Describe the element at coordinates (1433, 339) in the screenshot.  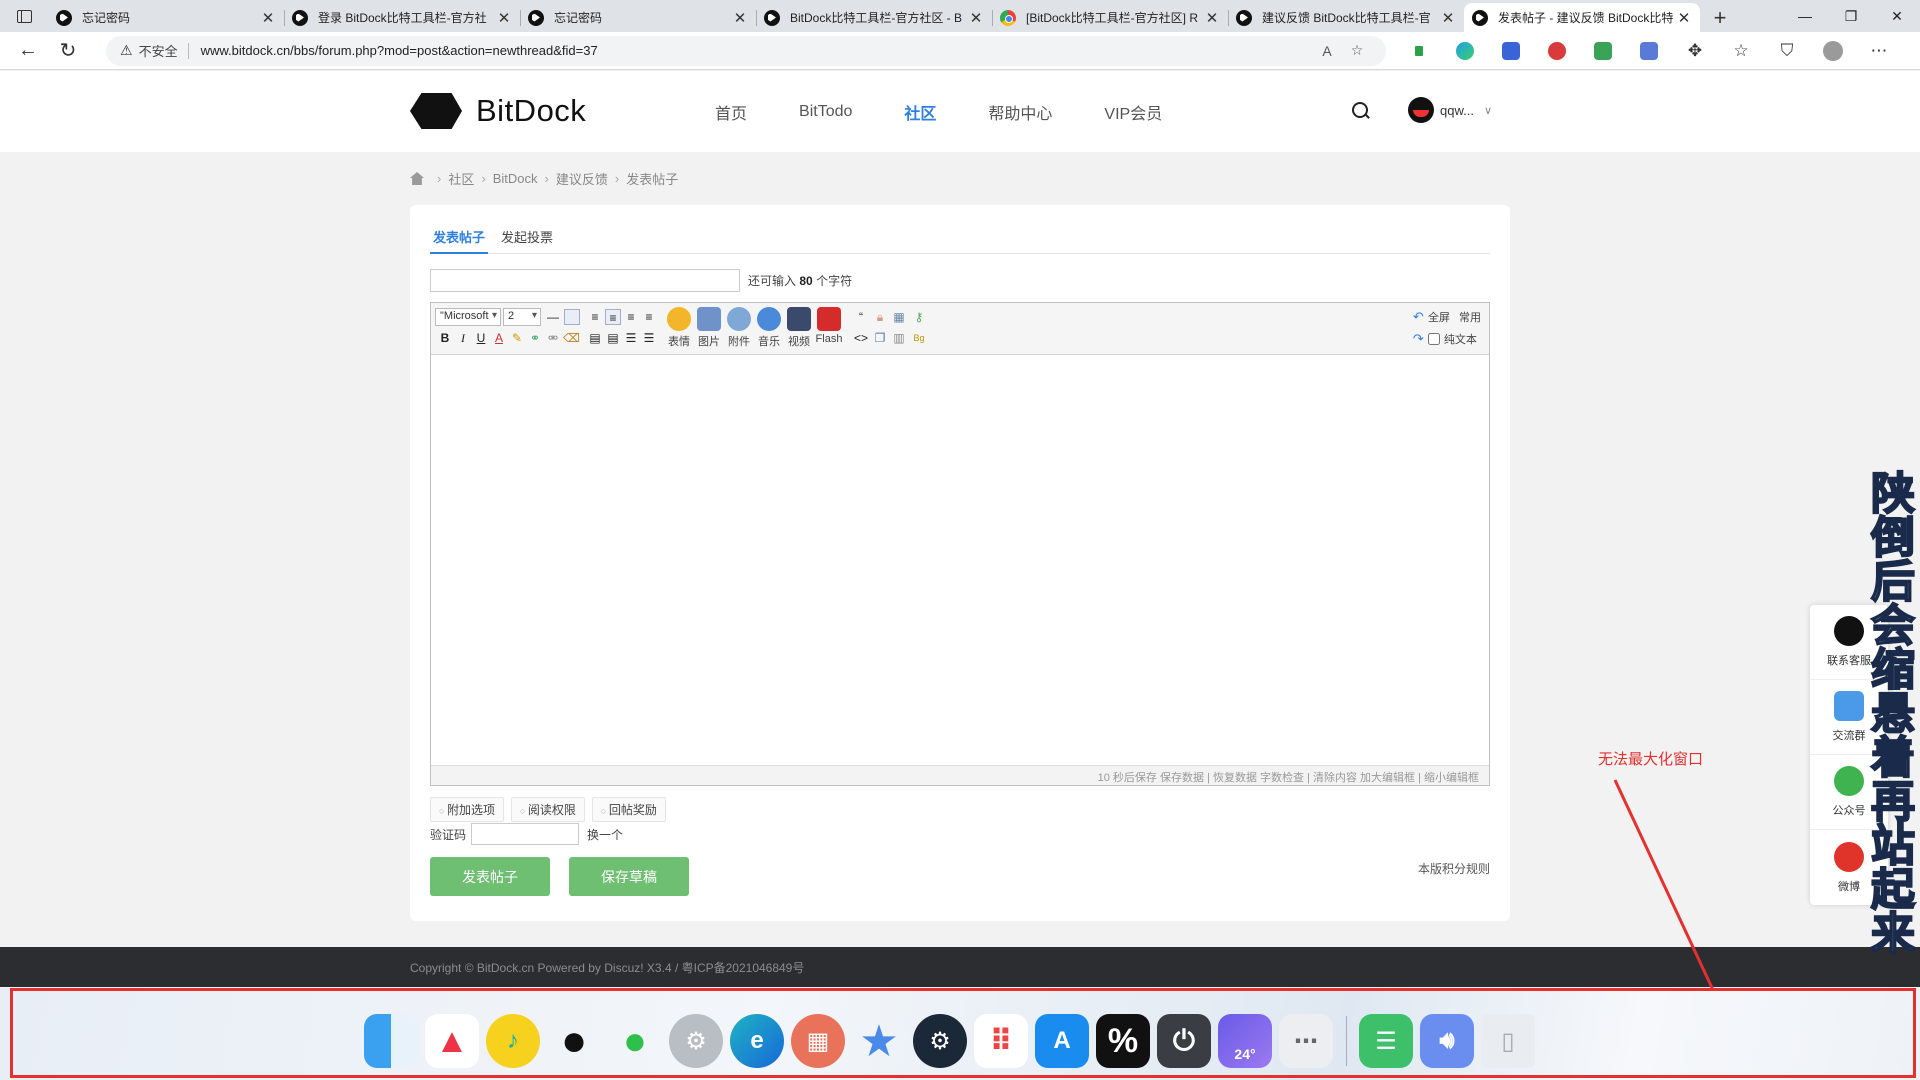
I see `plain-text-checkbox` at that location.